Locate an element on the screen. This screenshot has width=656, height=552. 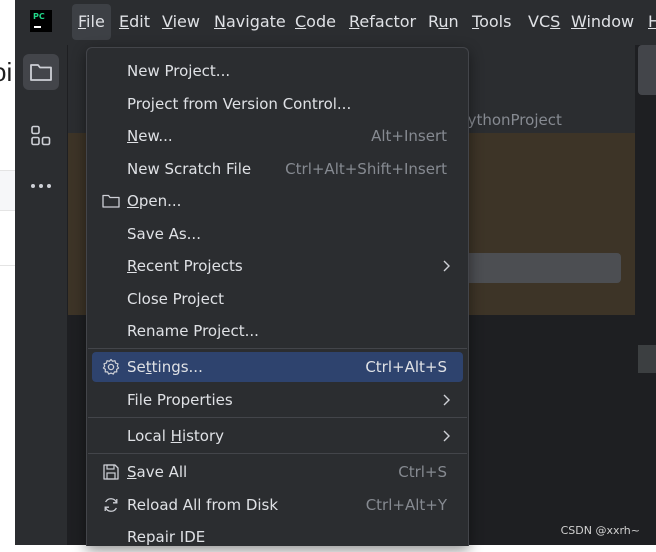
right-tool-tab is located at coordinates (647, 70).